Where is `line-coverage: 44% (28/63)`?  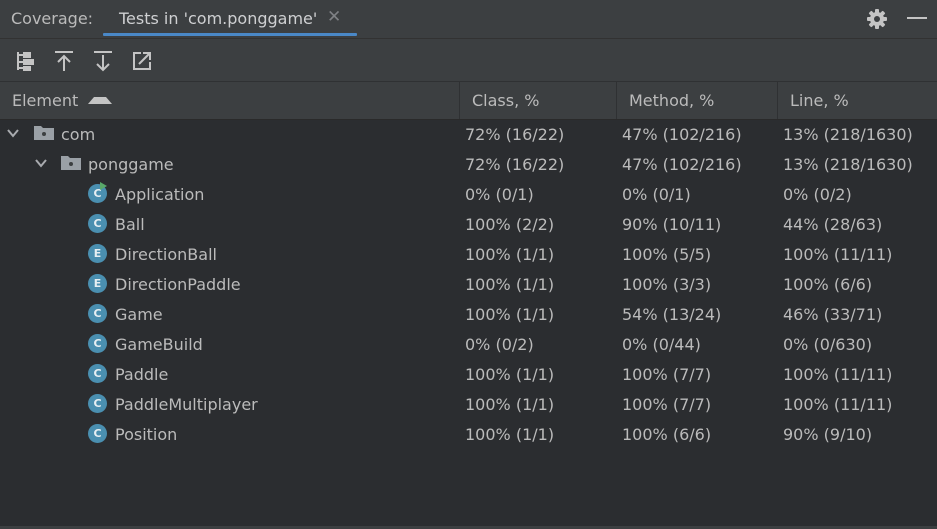 line-coverage: 44% (28/63) is located at coordinates (833, 224).